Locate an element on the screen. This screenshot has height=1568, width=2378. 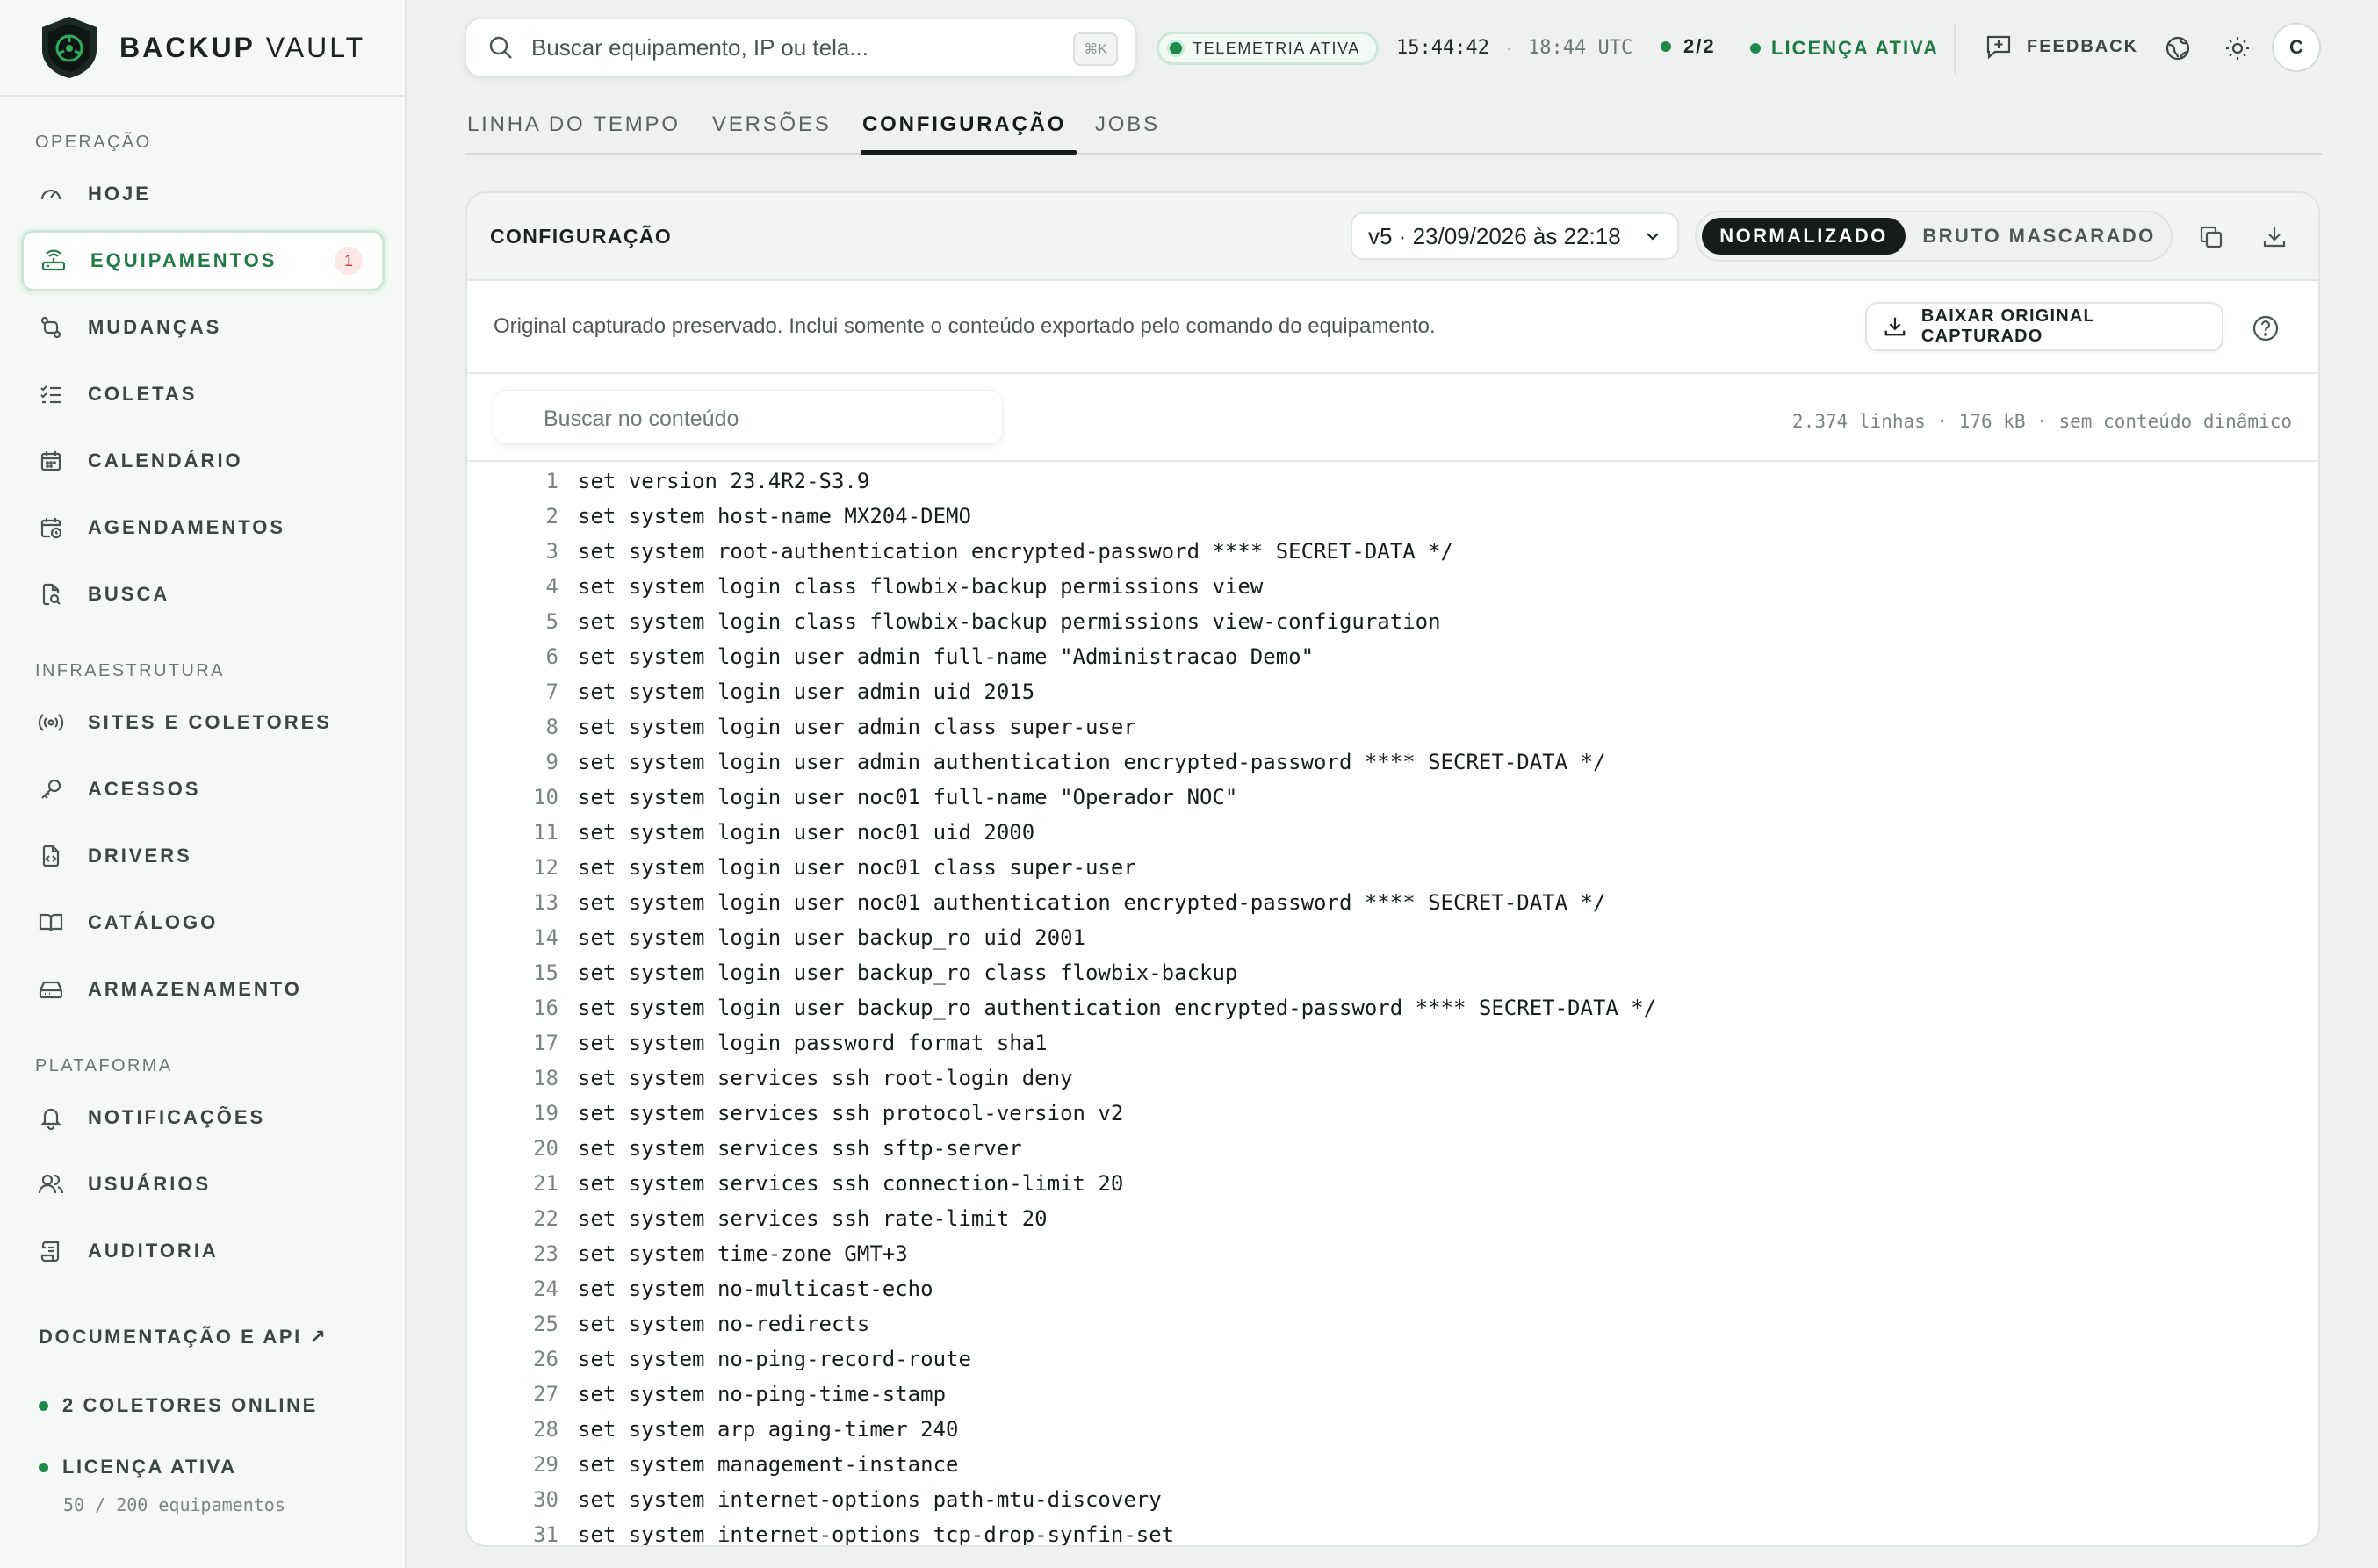
sidebar-item-mudancas: MUDANÇAS is located at coordinates (203, 327).